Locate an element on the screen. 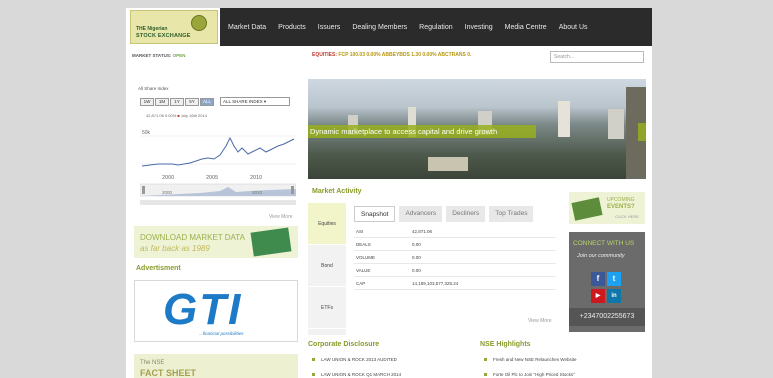  phone-number: +2347002255673 is located at coordinates (607, 317).